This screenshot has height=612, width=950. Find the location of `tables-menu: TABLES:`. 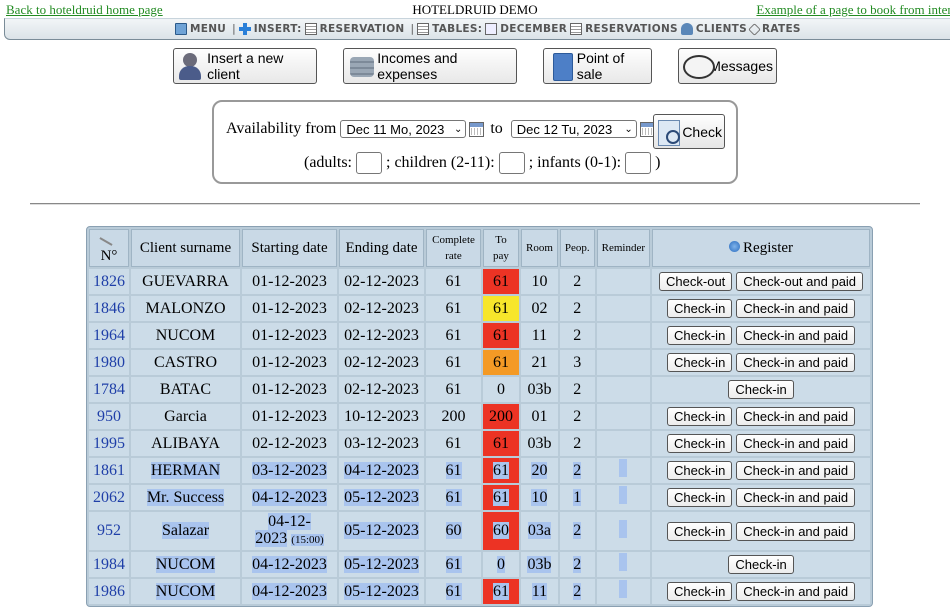

tables-menu: TABLES: is located at coordinates (449, 29).